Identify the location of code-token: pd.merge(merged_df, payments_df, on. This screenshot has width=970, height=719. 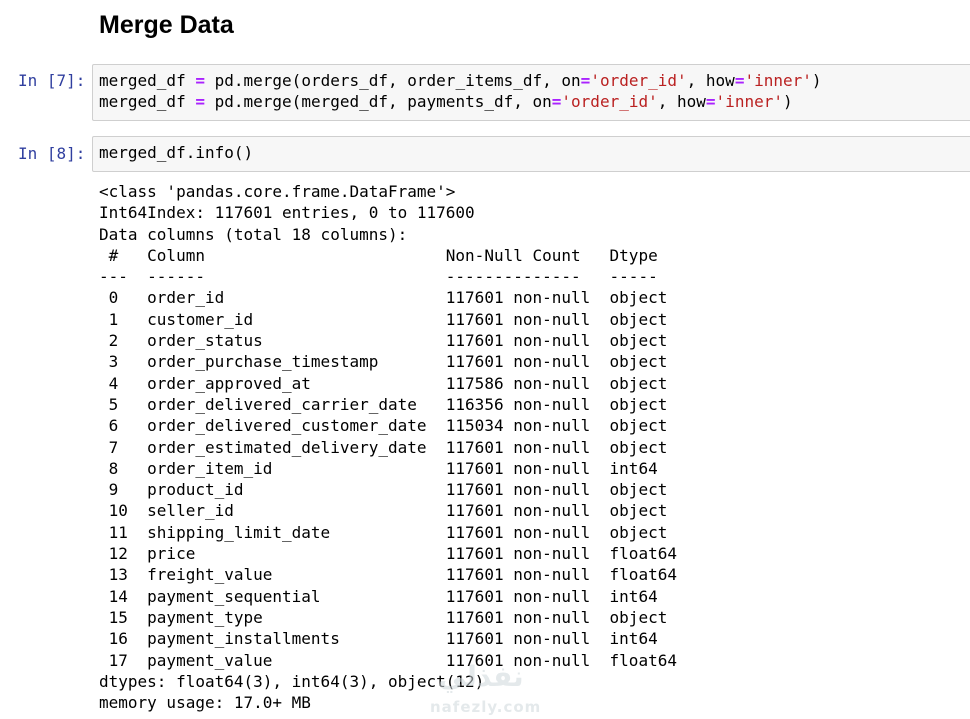
(378, 102).